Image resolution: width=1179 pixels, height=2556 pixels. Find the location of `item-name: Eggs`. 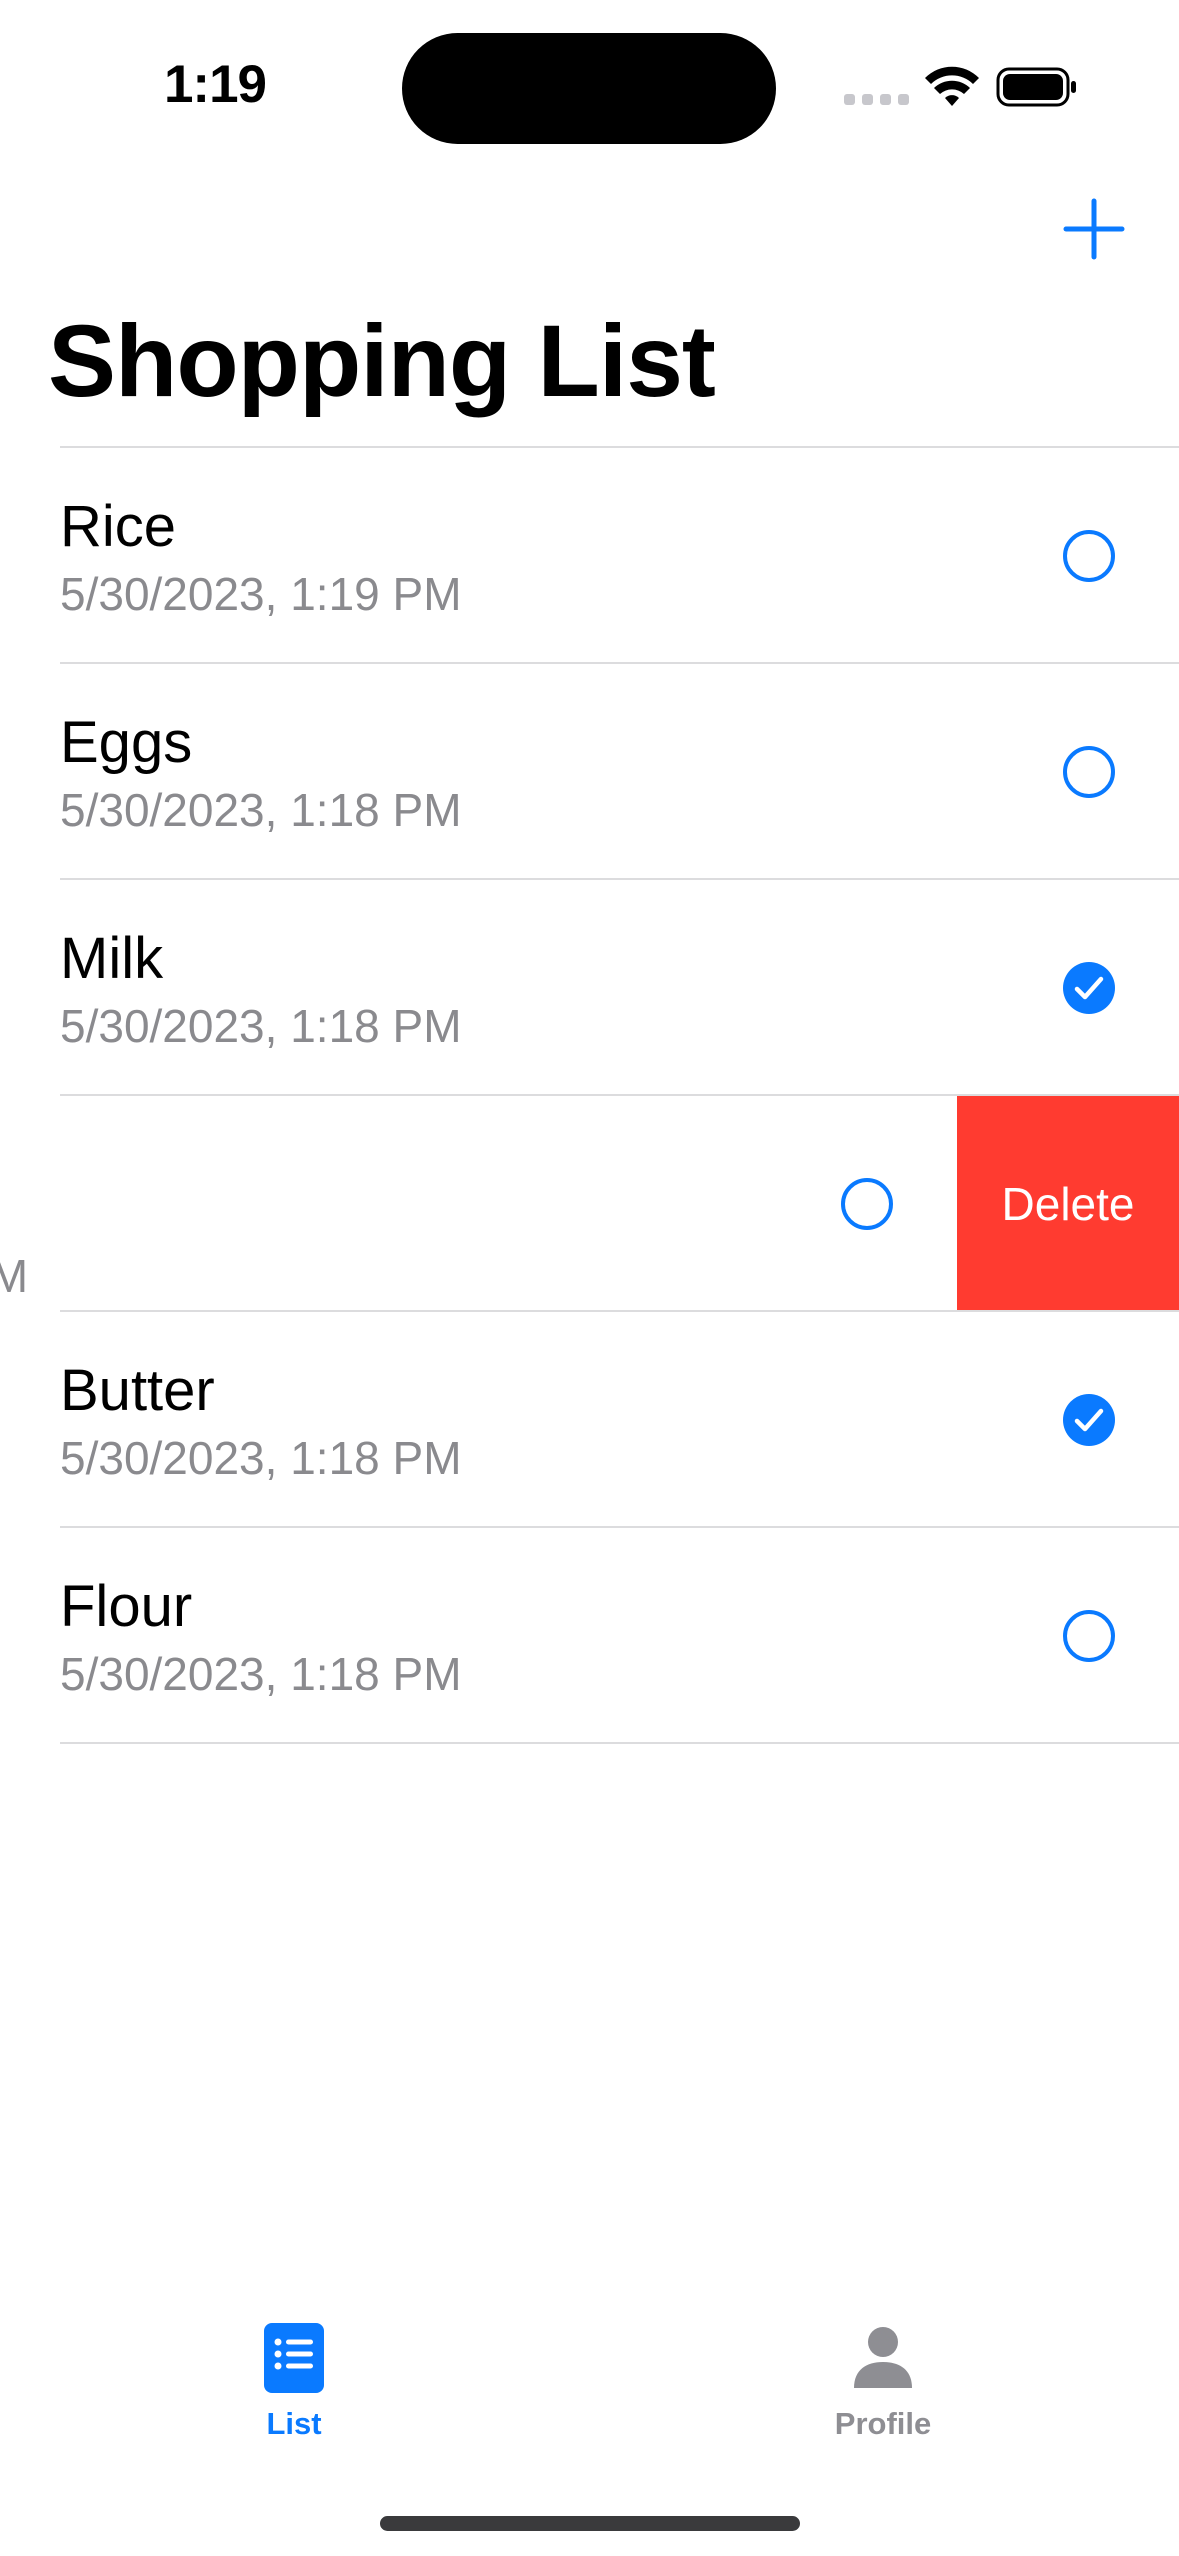

item-name: Eggs is located at coordinates (126, 742).